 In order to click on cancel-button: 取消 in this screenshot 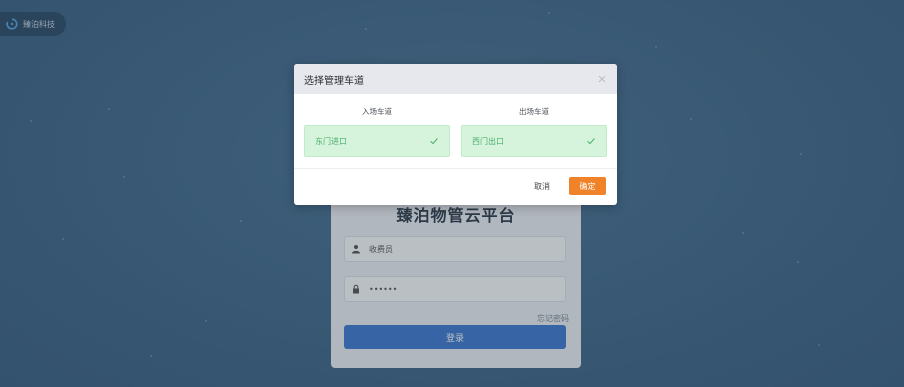, I will do `click(542, 186)`.